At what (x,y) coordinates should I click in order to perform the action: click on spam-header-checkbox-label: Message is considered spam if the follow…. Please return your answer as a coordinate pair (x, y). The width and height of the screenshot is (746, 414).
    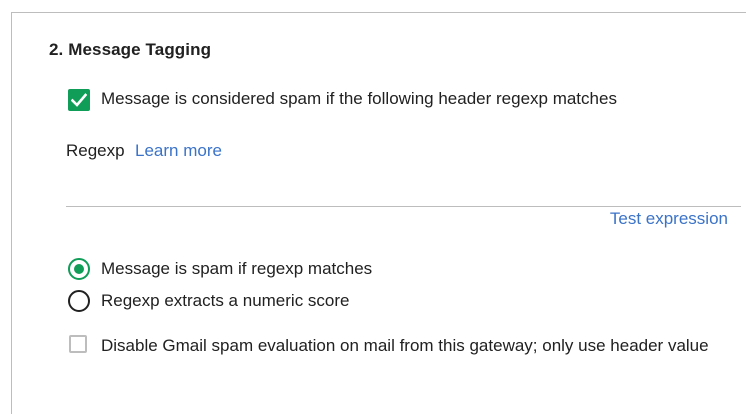
    Looking at the image, I should click on (359, 99).